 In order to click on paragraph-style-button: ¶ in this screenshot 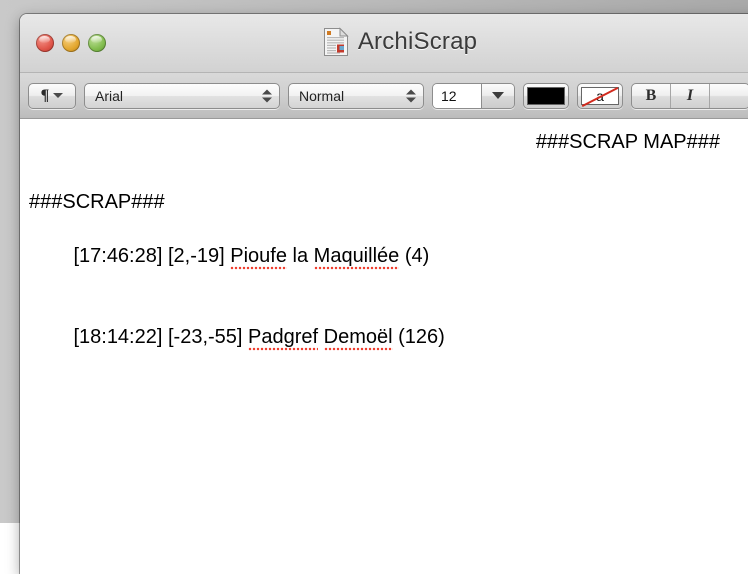, I will do `click(52, 95)`.